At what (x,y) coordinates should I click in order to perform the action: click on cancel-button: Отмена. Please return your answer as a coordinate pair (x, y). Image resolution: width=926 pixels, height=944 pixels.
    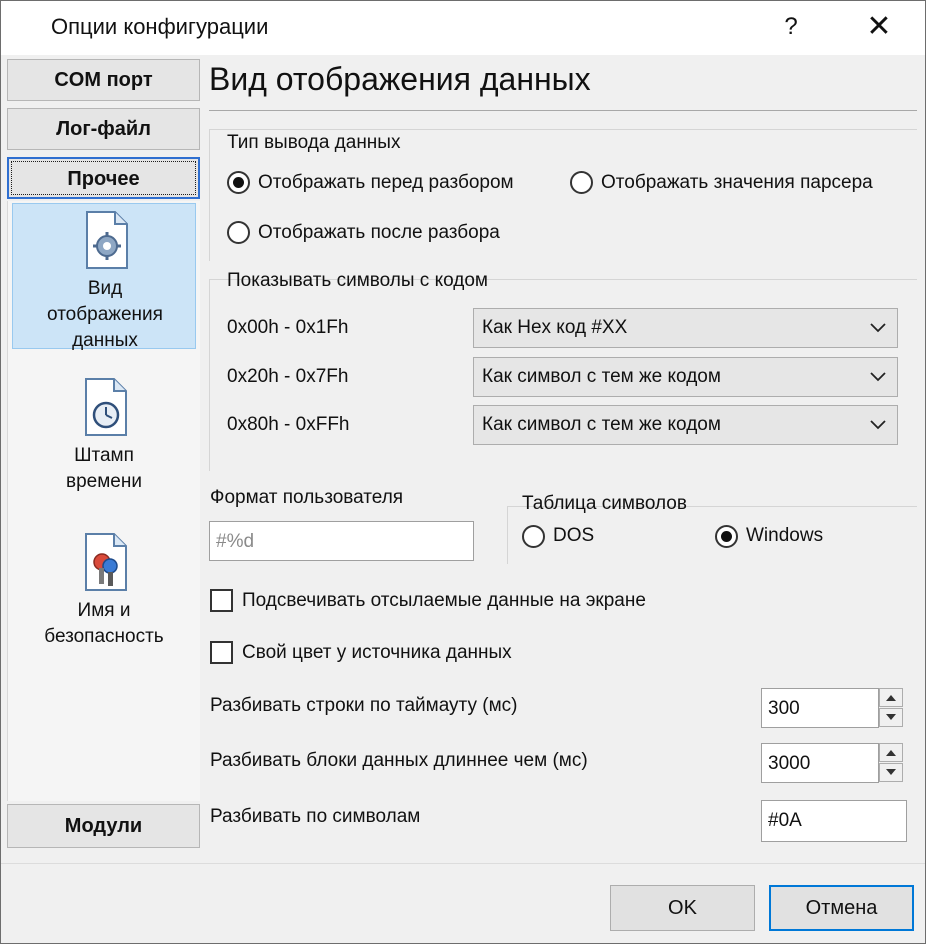
    Looking at the image, I should click on (841, 908).